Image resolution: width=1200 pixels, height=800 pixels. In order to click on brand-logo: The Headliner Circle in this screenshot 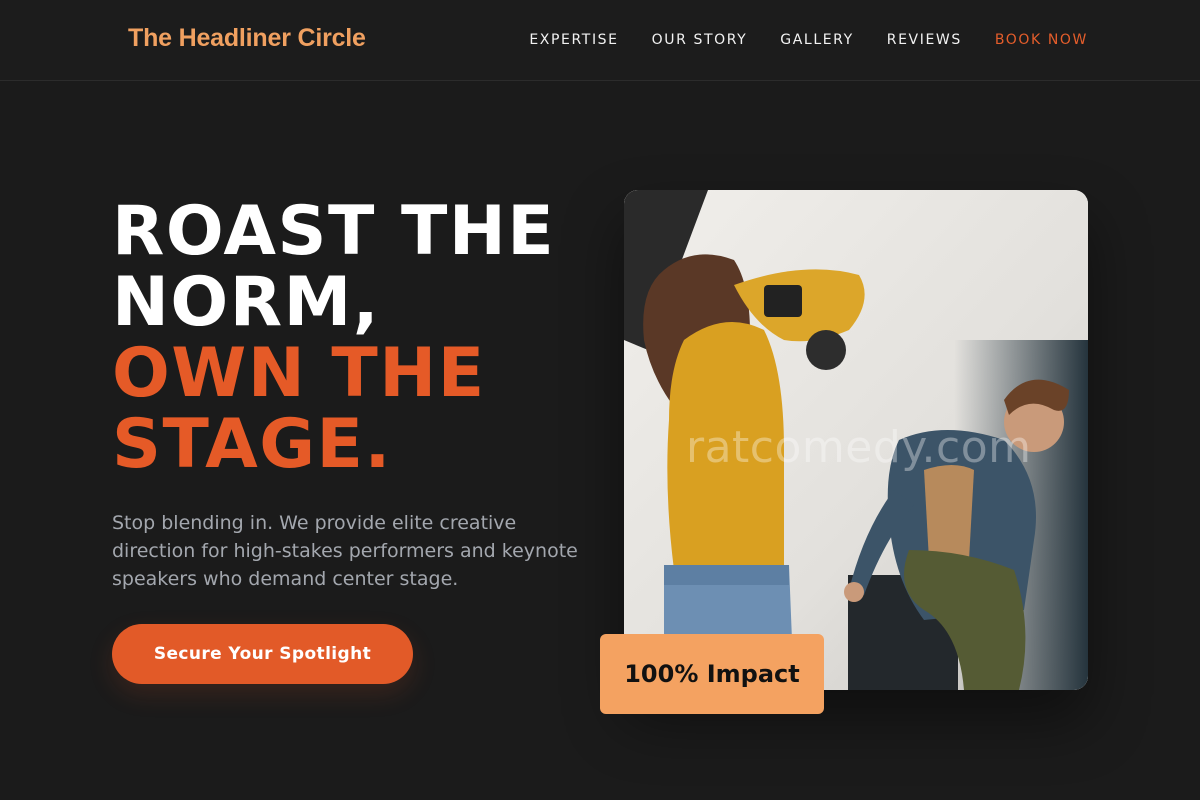, I will do `click(247, 38)`.